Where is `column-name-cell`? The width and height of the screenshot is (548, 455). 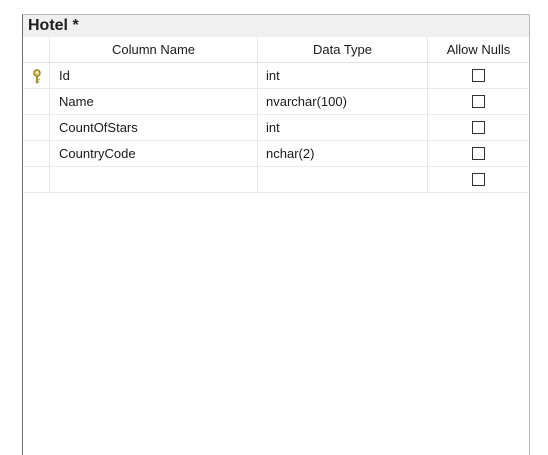 column-name-cell is located at coordinates (154, 179).